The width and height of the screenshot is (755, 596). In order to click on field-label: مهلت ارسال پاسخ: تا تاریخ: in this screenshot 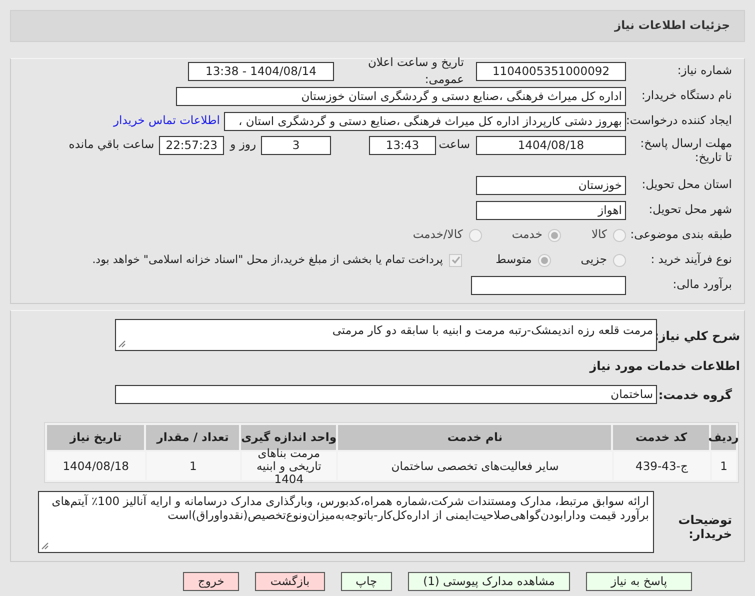, I will do `click(685, 150)`.